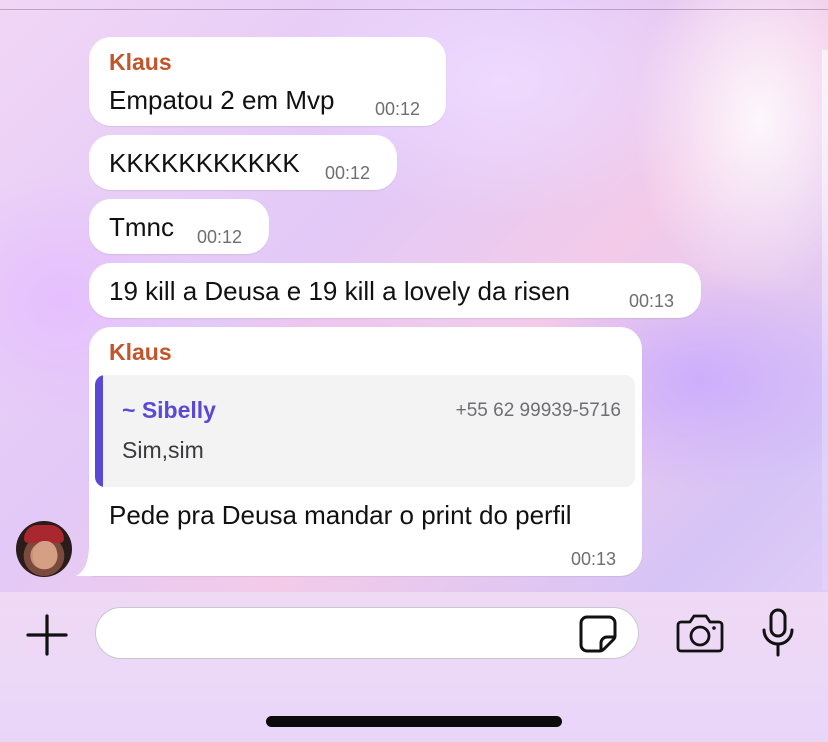  Describe the element at coordinates (99, 431) in the screenshot. I see `quote-accent-bar` at that location.